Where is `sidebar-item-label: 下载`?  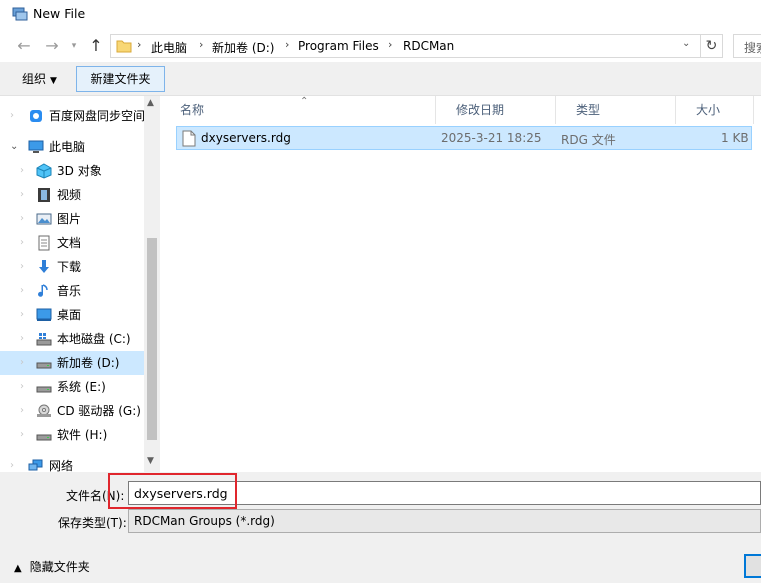
sidebar-item-label: 下载 is located at coordinates (69, 267).